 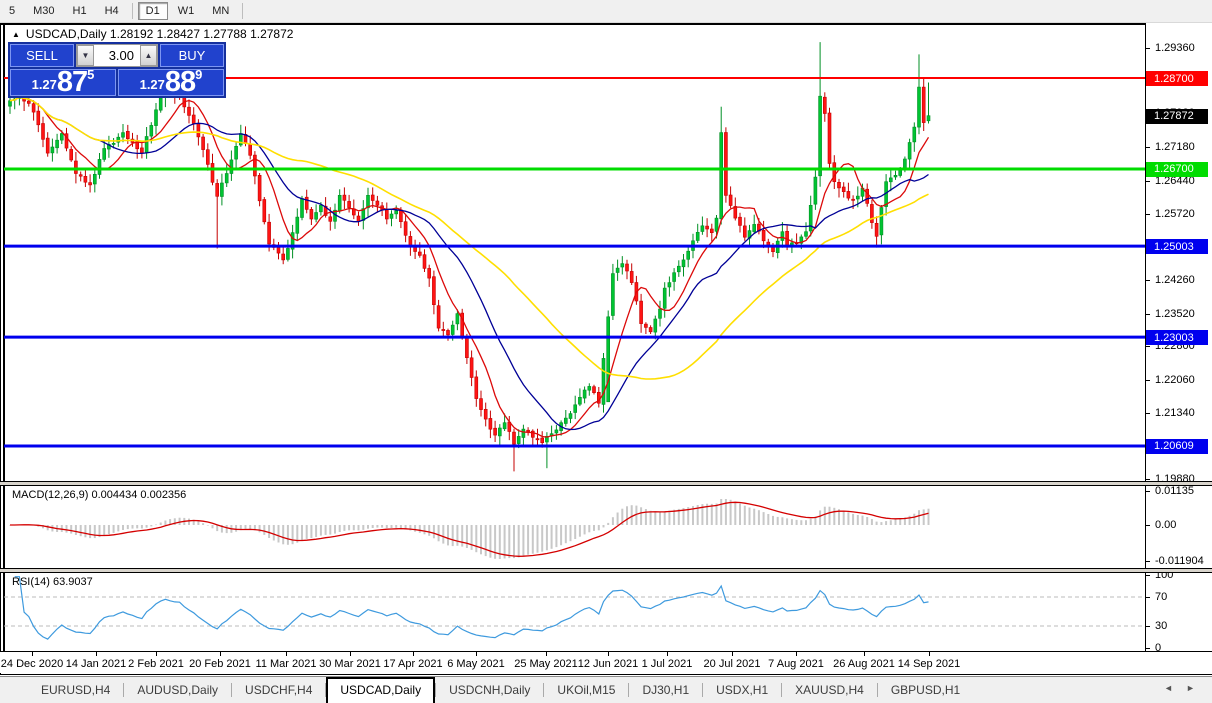 I want to click on date-label: 7 Aug 2021, so click(x=796, y=664).